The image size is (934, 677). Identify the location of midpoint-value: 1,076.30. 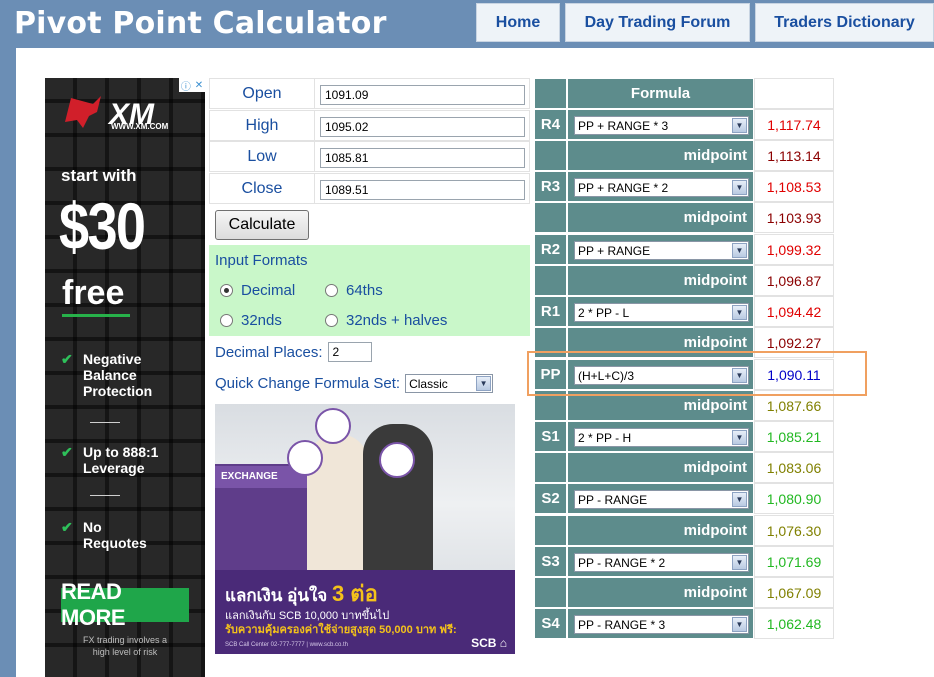
(794, 530).